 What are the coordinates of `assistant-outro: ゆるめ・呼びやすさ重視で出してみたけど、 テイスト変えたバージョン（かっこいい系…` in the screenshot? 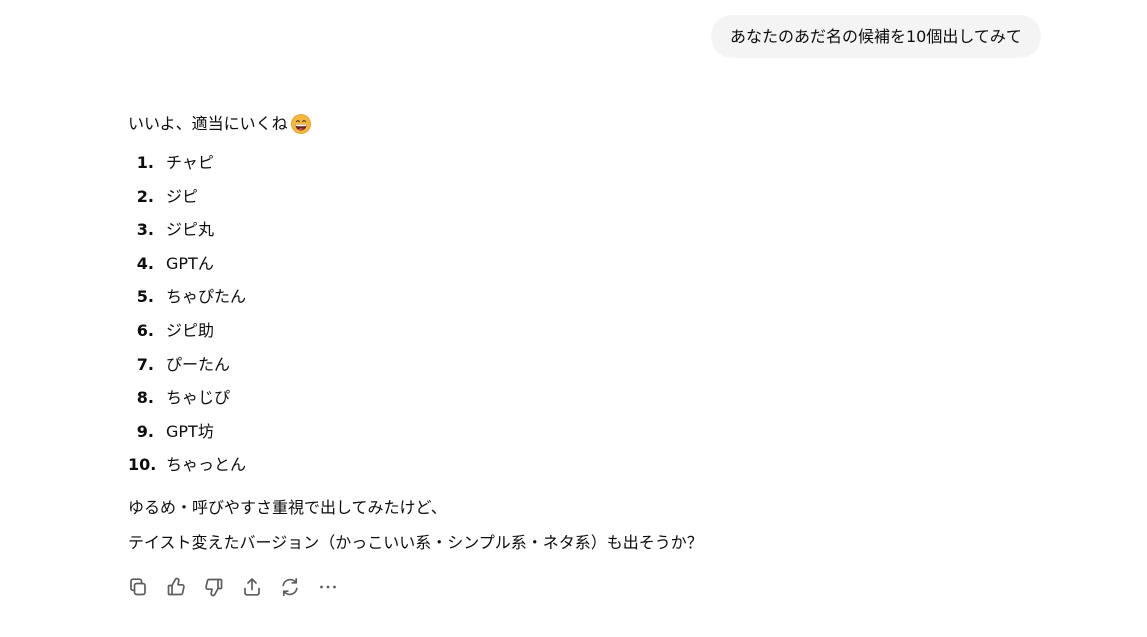 It's located at (578, 525).